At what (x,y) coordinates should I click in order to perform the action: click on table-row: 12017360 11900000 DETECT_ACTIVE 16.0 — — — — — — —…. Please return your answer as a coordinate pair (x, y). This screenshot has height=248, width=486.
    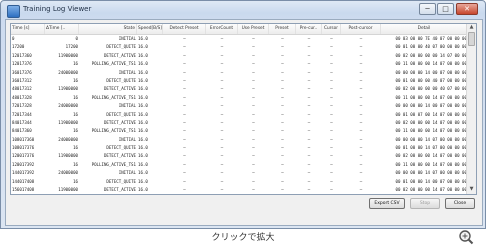
    Looking at the image, I should click on (239, 56).